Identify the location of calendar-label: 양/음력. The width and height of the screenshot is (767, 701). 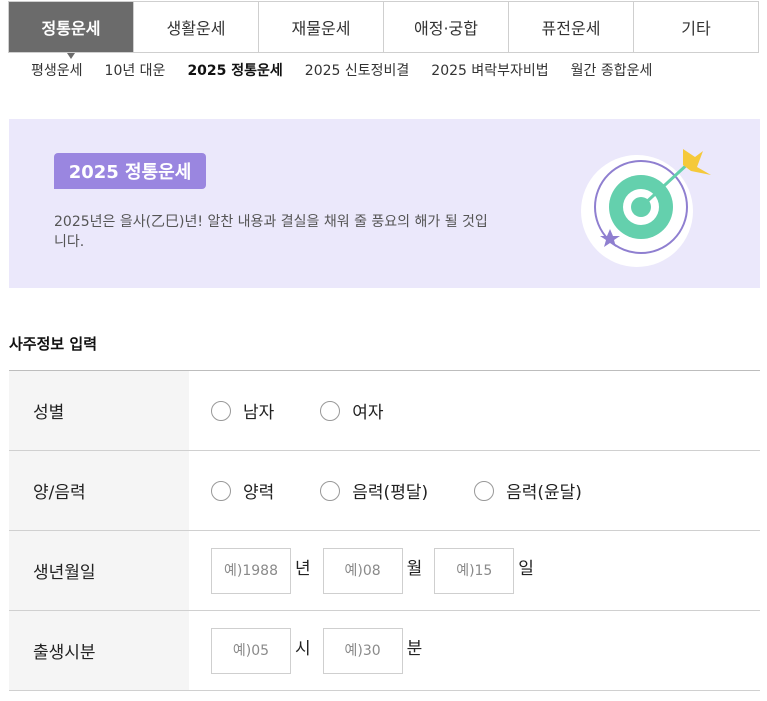
(99, 490).